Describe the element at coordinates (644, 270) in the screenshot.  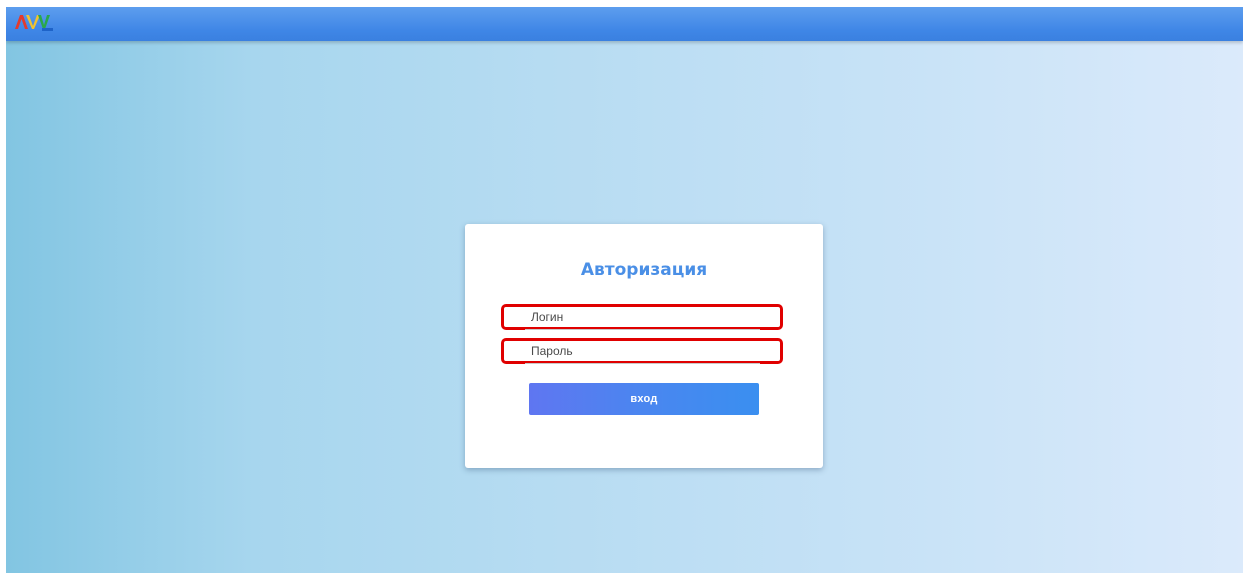
I see `login-title: Авторизация` at that location.